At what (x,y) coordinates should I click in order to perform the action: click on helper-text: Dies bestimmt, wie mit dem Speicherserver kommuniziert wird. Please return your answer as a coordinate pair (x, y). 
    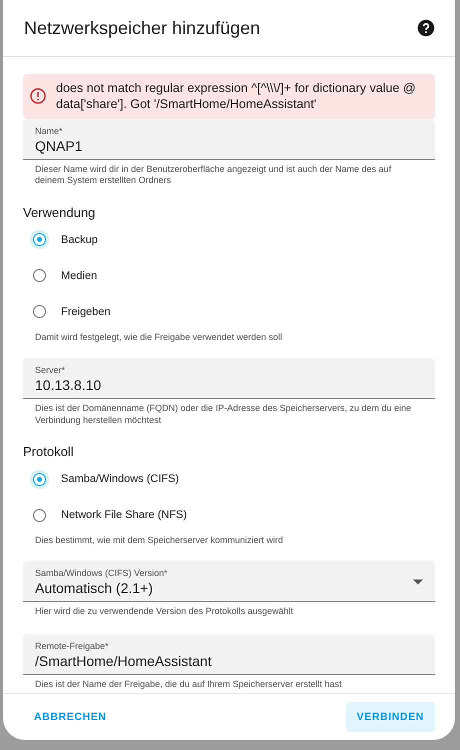
    Looking at the image, I should click on (159, 540).